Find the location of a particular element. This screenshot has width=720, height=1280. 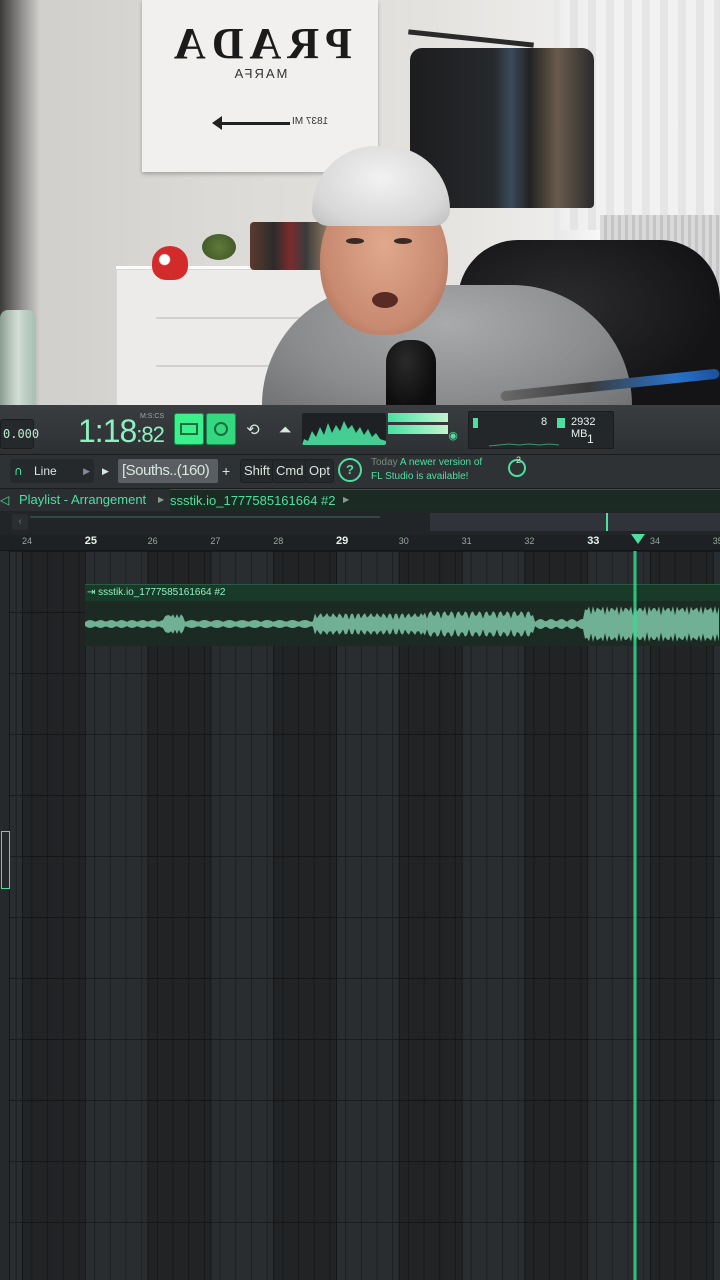

pattern-mode-button is located at coordinates (189, 429).